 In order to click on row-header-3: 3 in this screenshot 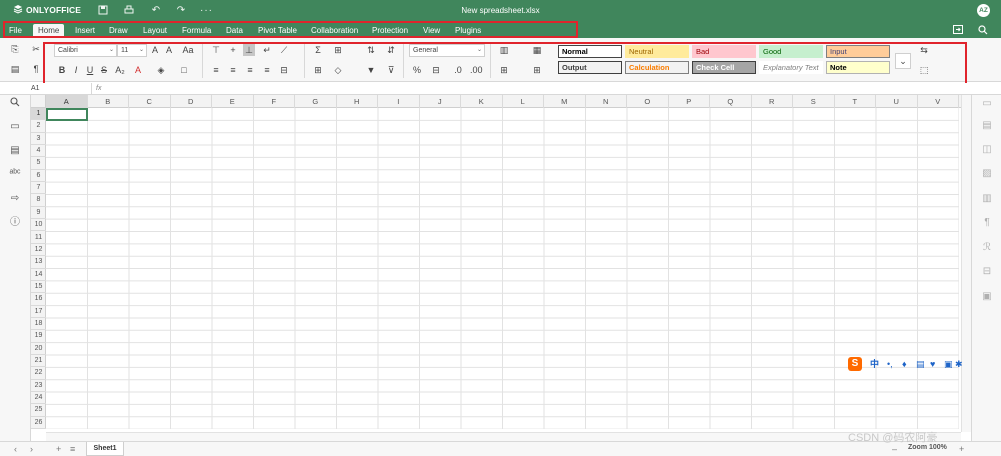, I will do `click(38, 139)`.